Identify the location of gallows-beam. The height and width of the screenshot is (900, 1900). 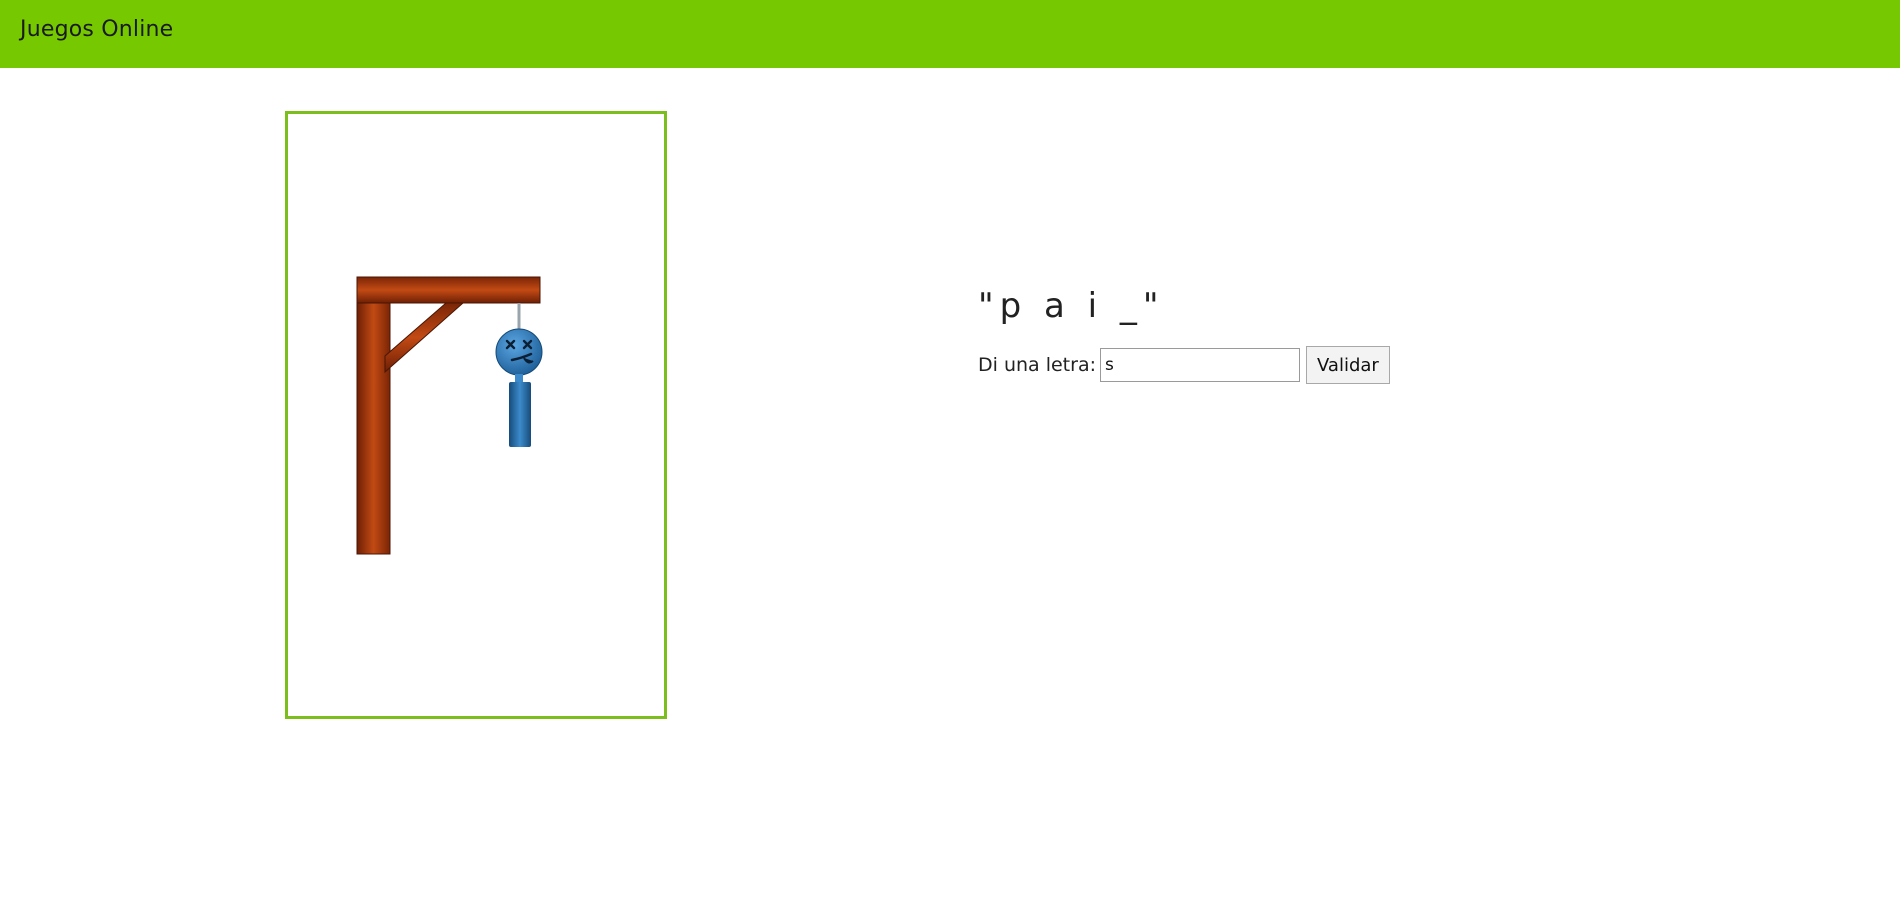
(448, 290).